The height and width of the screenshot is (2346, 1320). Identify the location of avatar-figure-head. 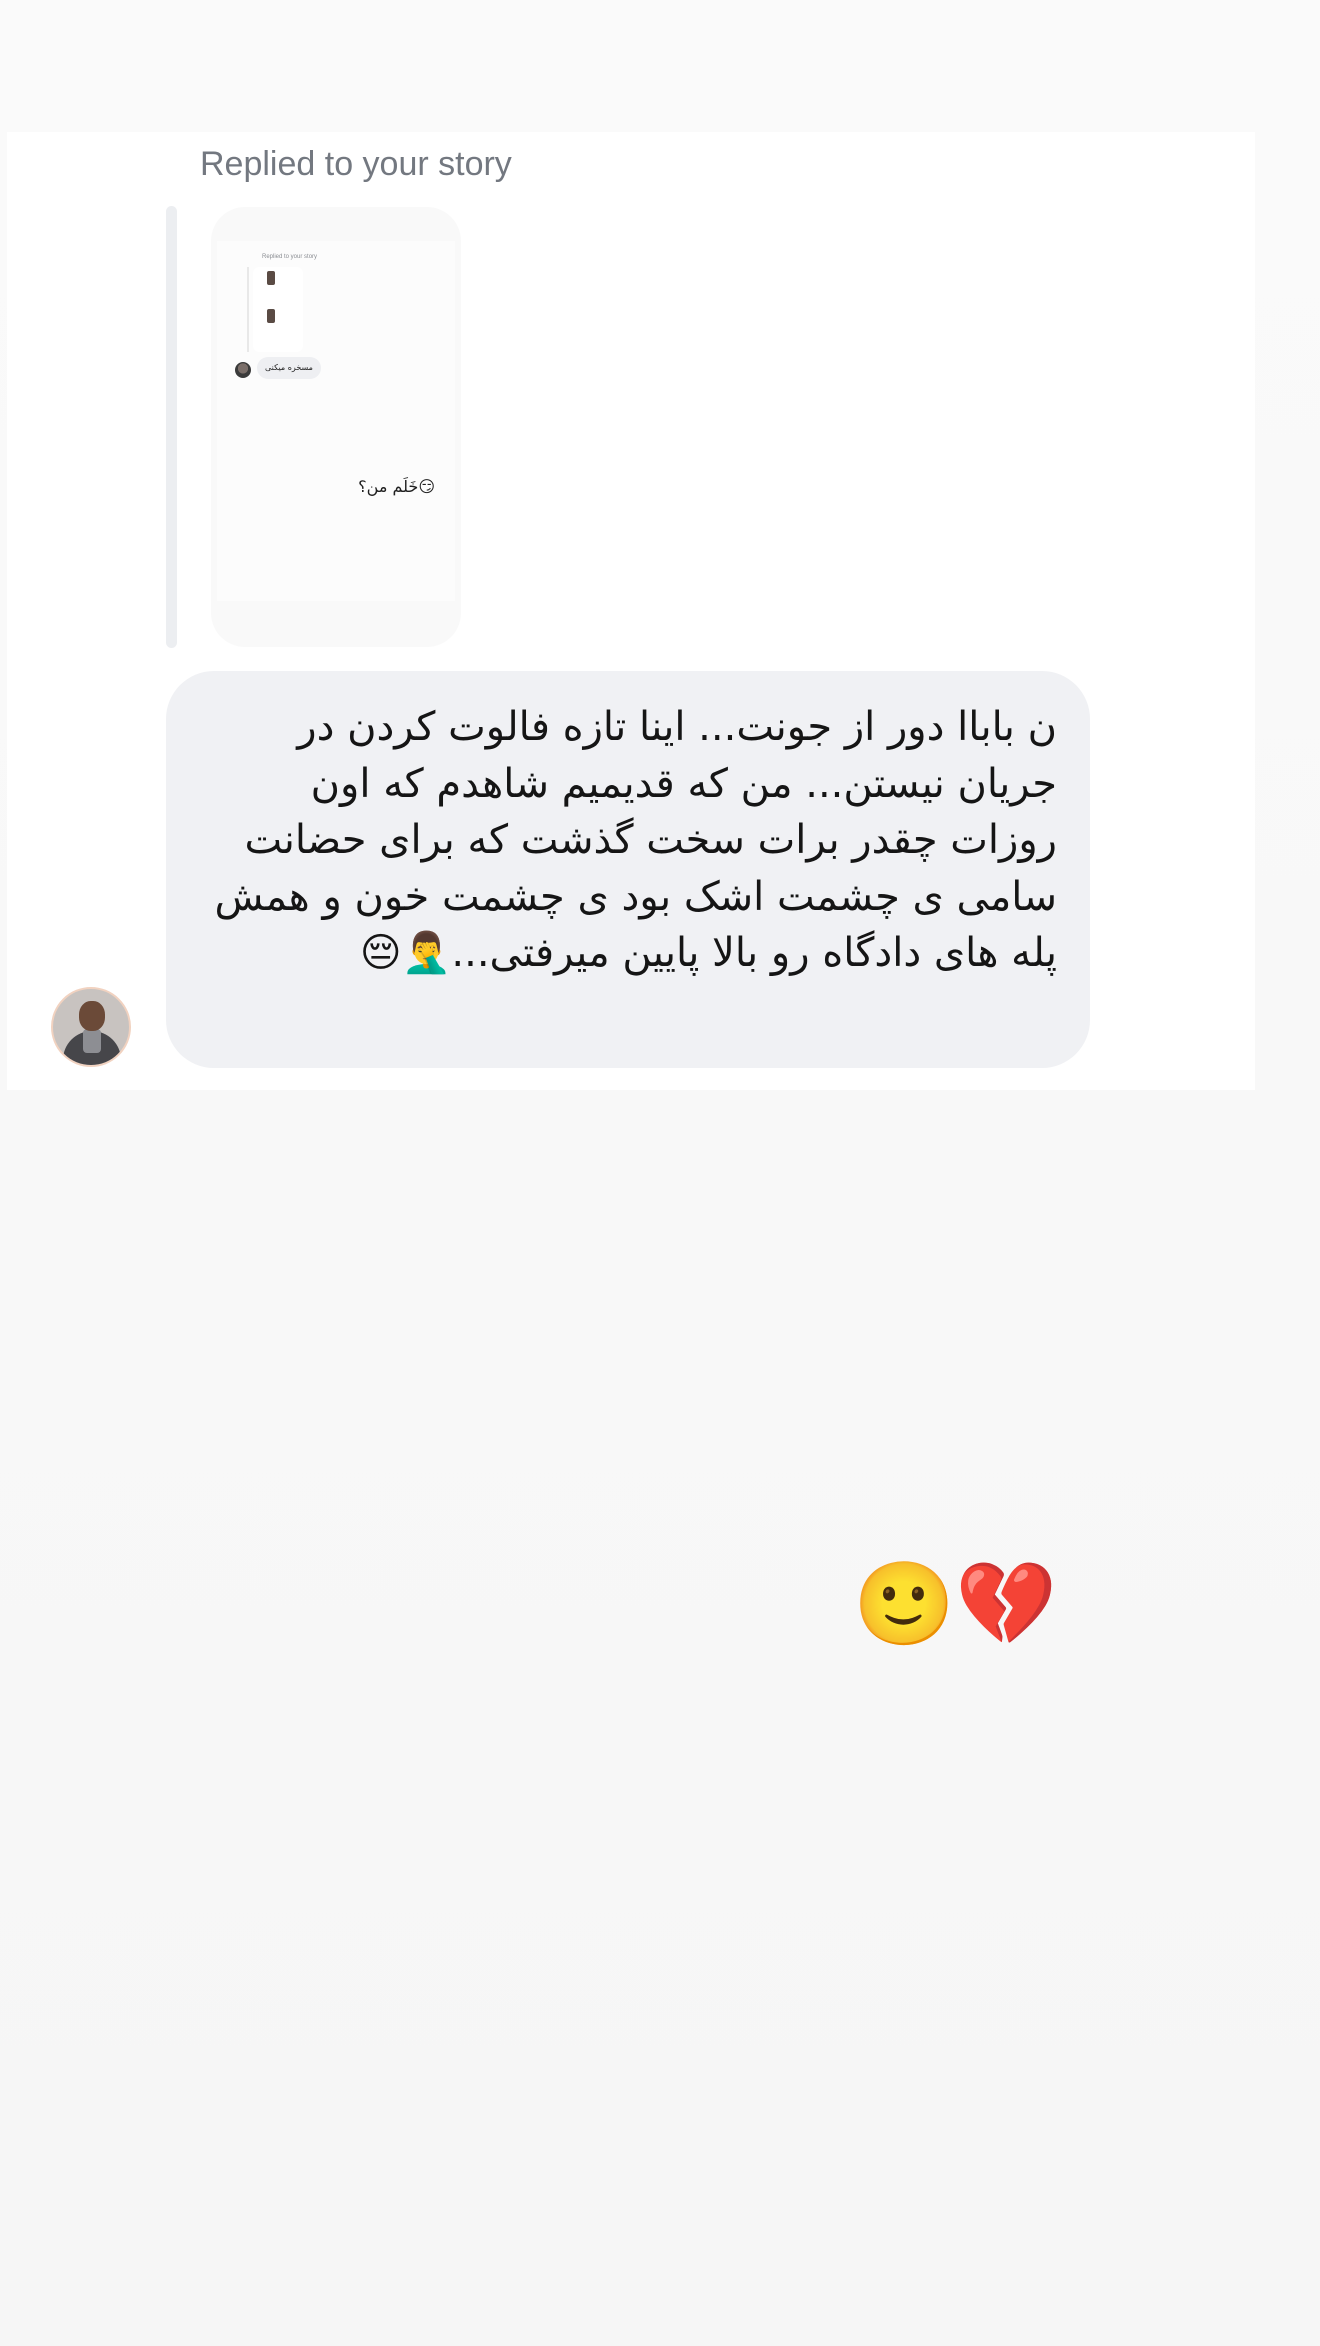
(92, 1016).